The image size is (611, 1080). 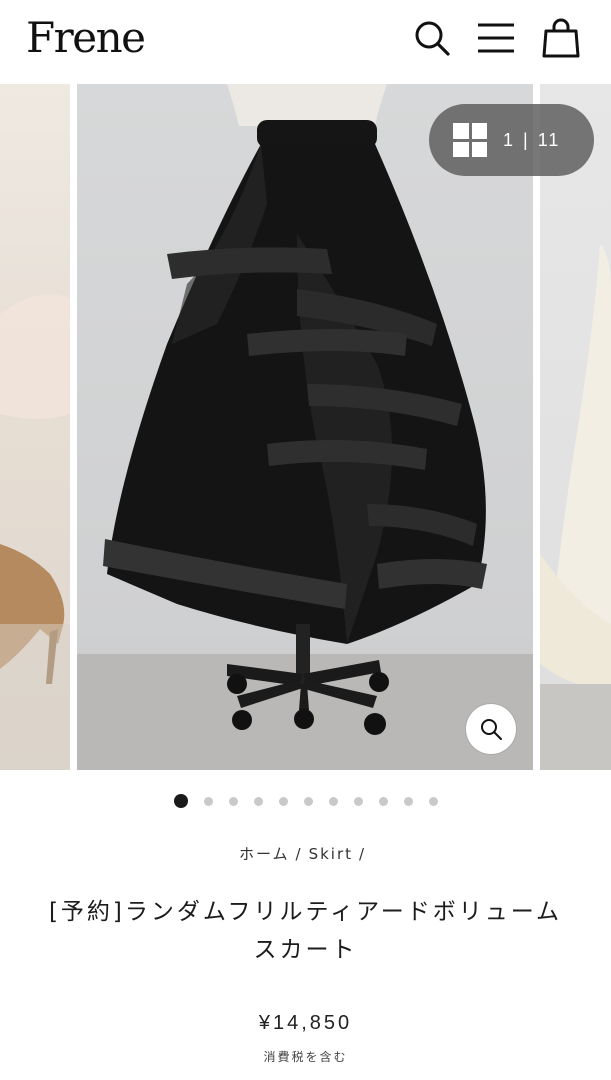 What do you see at coordinates (305, 950) in the screenshot?
I see `product-title-line: スカート` at bounding box center [305, 950].